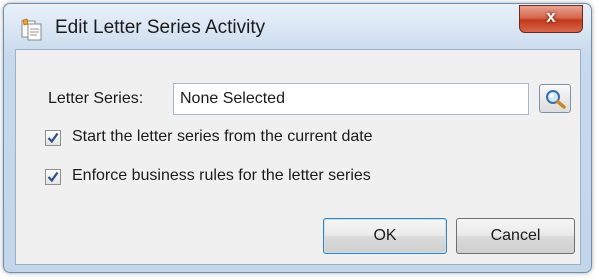  I want to click on magnifier-icon, so click(556, 99).